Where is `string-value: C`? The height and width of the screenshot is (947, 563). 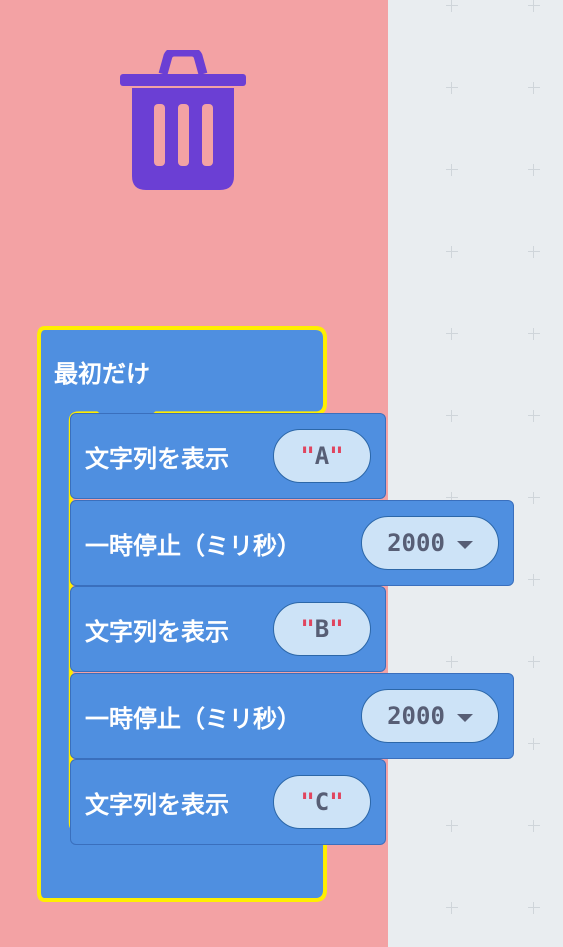 string-value: C is located at coordinates (322, 802).